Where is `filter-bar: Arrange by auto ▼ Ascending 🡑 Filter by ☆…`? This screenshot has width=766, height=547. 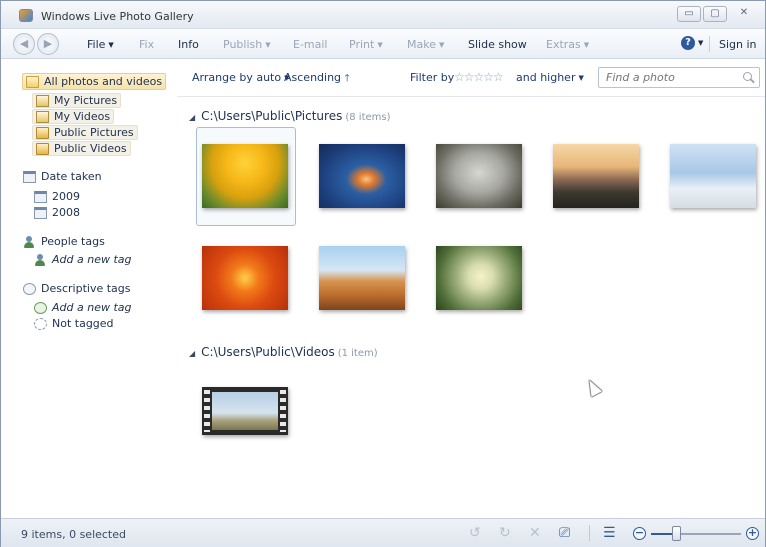 filter-bar: Arrange by auto ▼ Ascending 🡑 Filter by ☆… is located at coordinates (471, 78).